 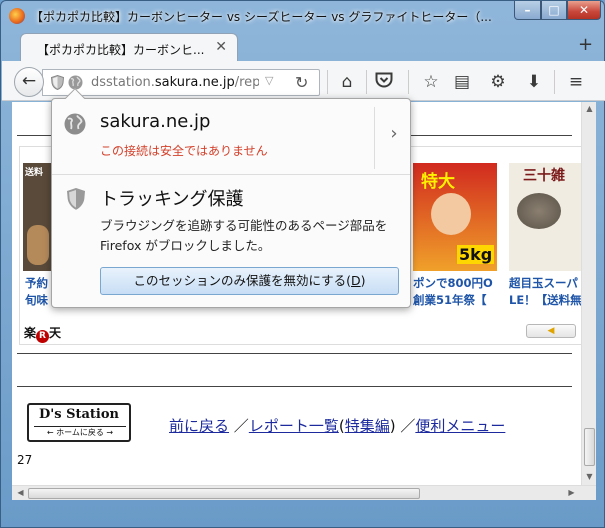 I want to click on url-bar: dsstation.sakura.ne.jp/repor ▽ ↻, so click(x=181, y=82).